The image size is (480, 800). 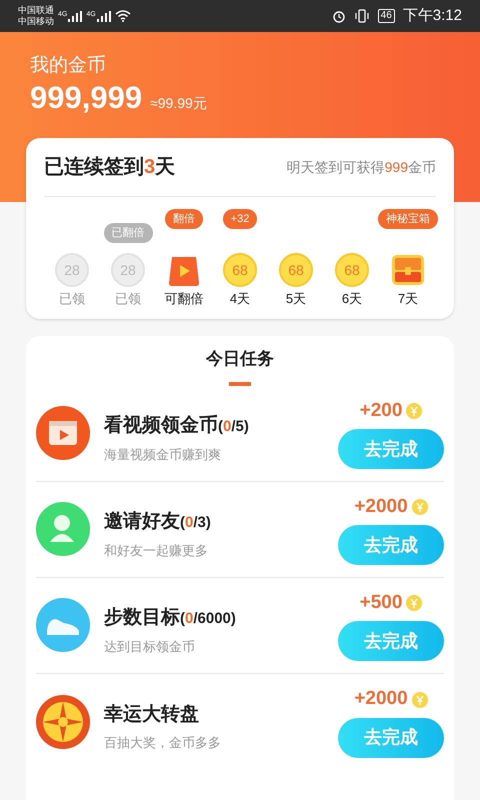 I want to click on shoe-icon, so click(x=63, y=625).